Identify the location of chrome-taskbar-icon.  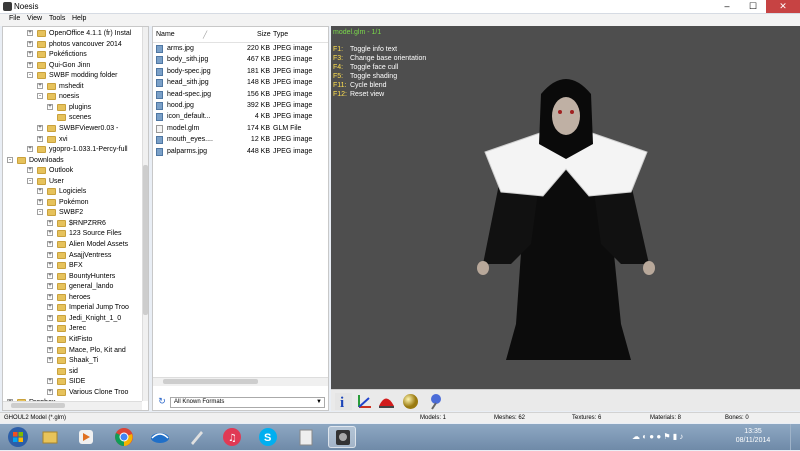
(124, 437).